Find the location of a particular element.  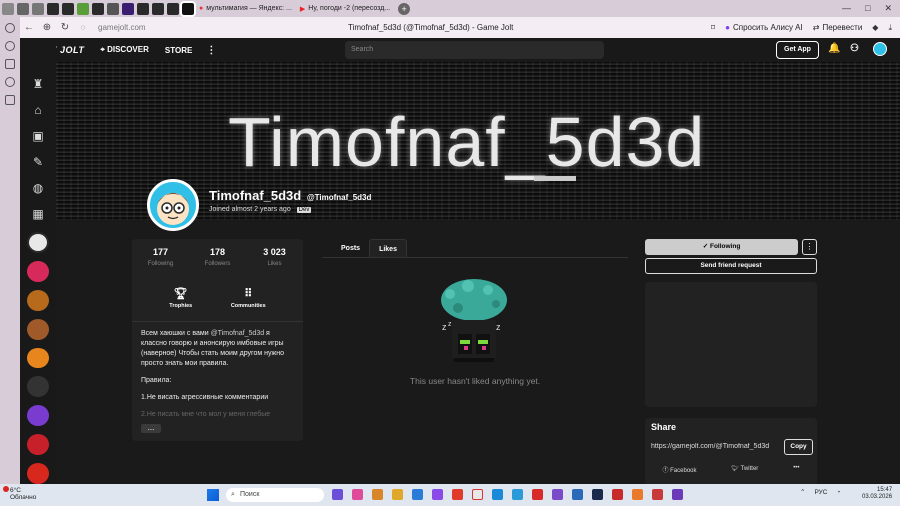

share-url-field: https://gamejolt.com/@Timofnaf_5d3d is located at coordinates (715, 446).